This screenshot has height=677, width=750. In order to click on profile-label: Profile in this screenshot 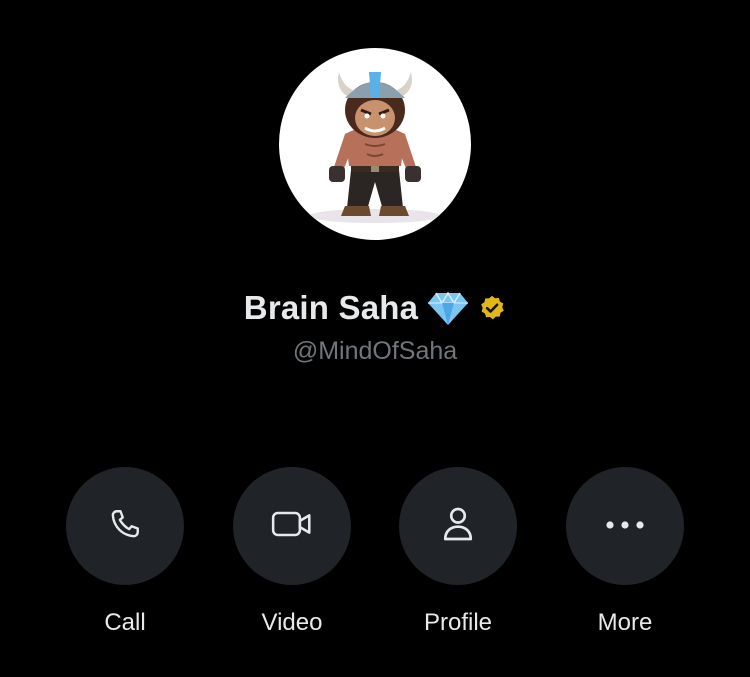, I will do `click(458, 622)`.